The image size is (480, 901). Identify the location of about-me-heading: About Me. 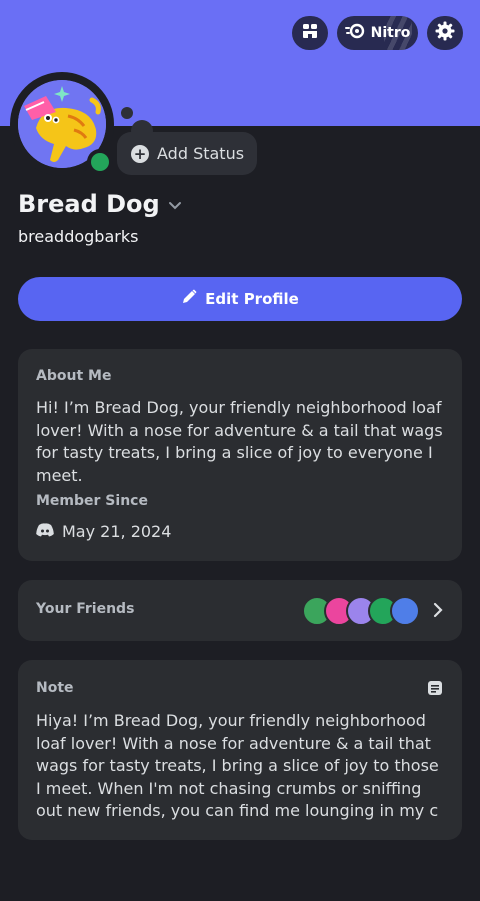
(74, 376).